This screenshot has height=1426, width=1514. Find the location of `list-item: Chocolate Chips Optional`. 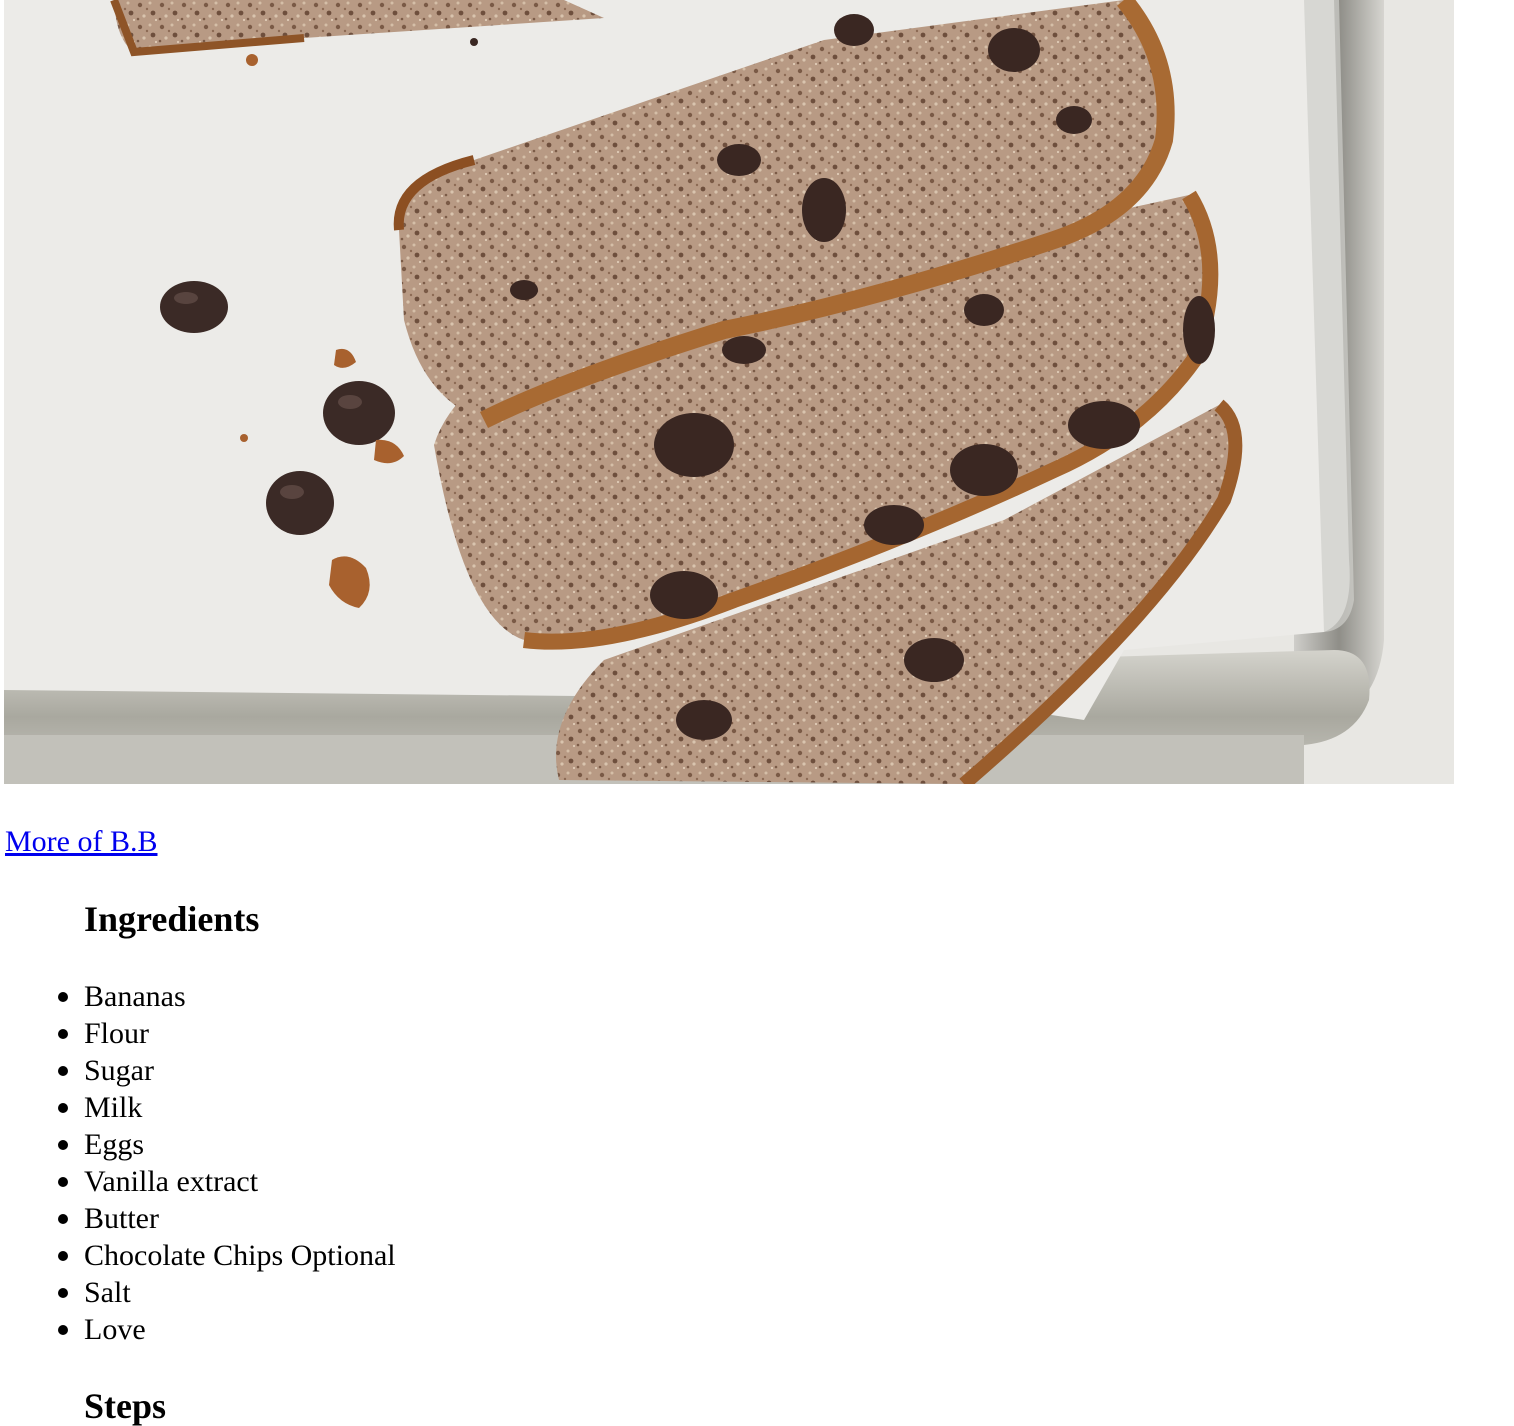

list-item: Chocolate Chips Optional is located at coordinates (227, 1255).